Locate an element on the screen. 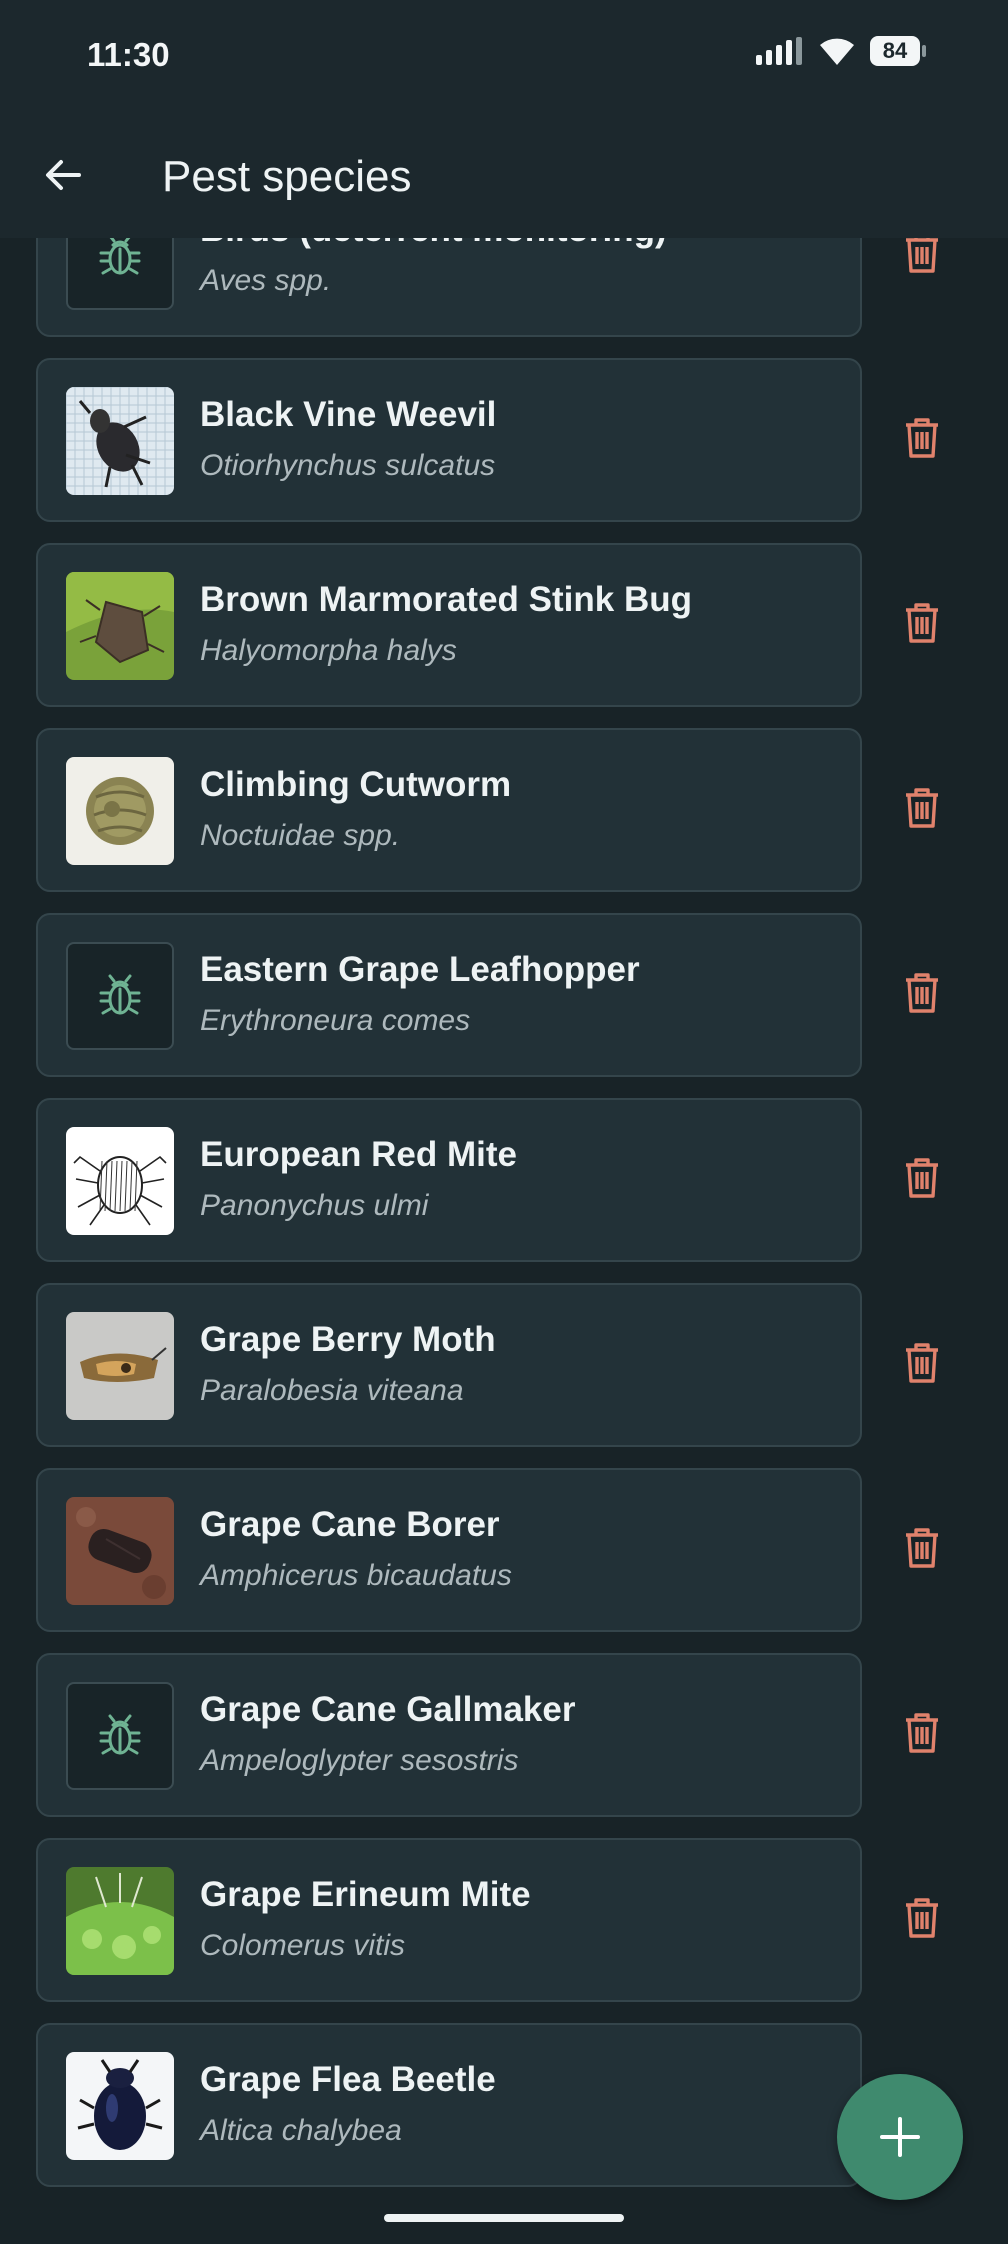  battery-level: 84 is located at coordinates (895, 50).